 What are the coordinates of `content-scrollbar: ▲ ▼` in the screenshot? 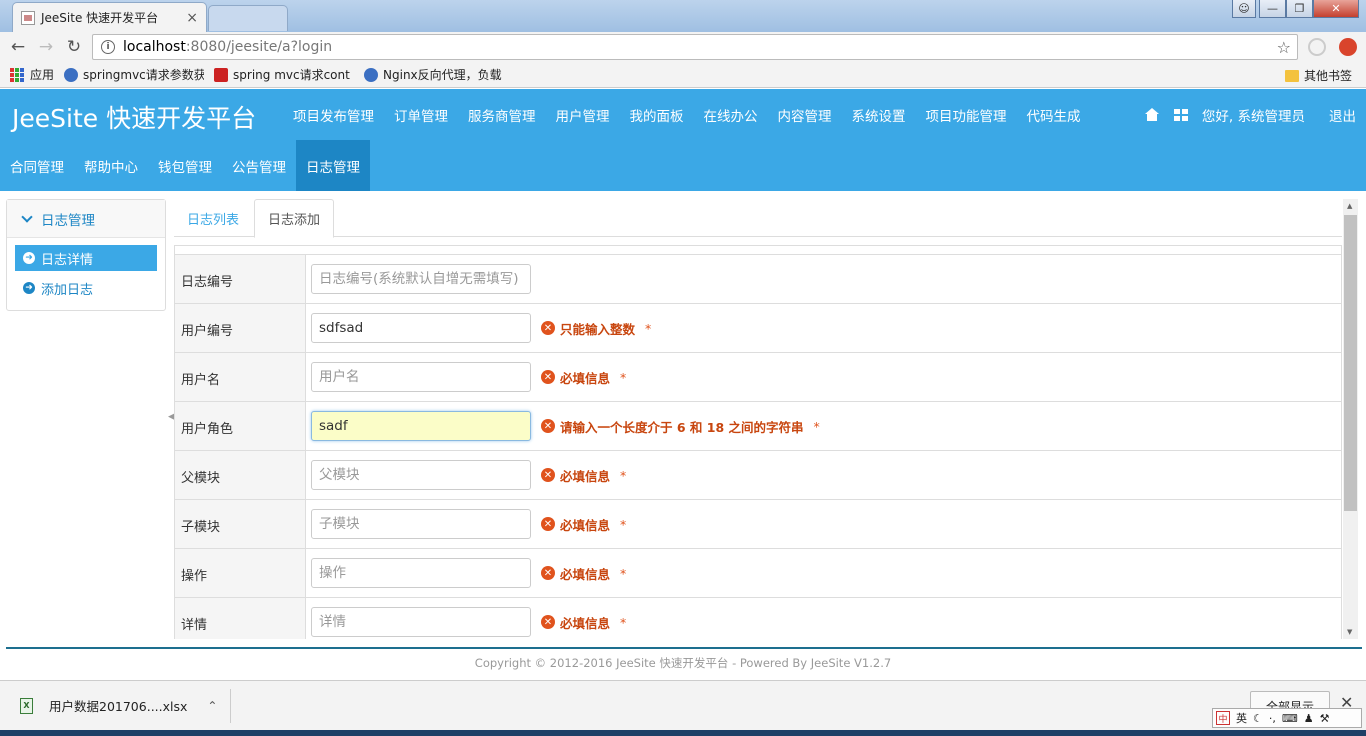 It's located at (1350, 419).